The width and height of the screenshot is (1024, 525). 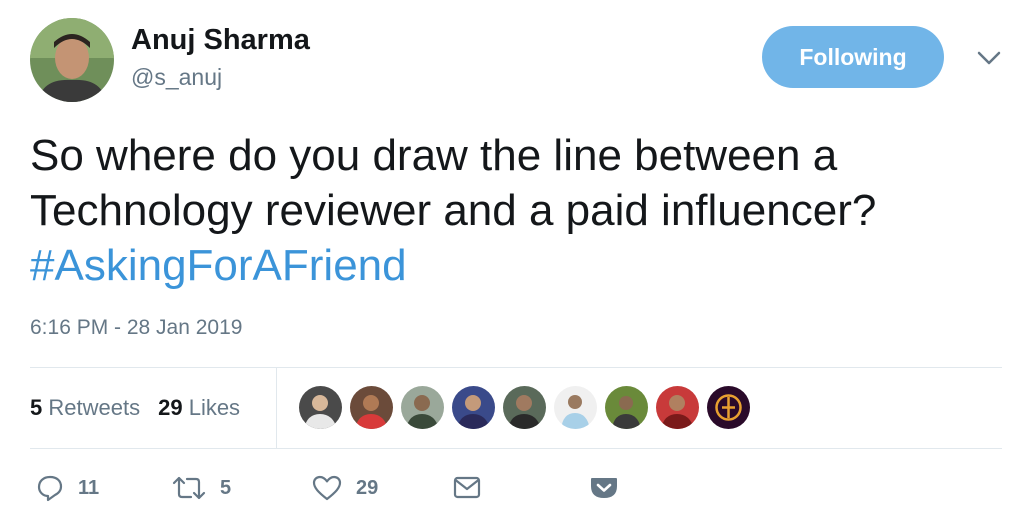 I want to click on retweets-label: Retweets, so click(x=94, y=407).